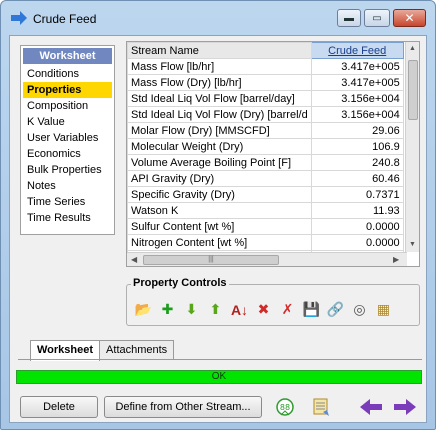 The height and width of the screenshot is (430, 436). I want to click on add-icon: ✚, so click(167, 309).